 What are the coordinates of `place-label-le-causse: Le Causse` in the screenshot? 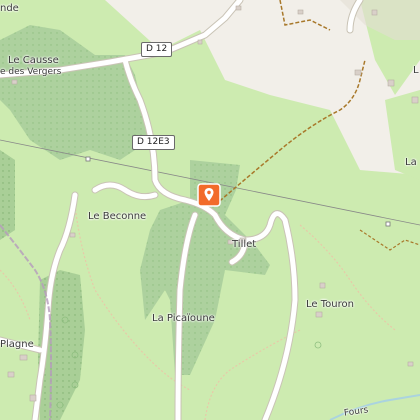 It's located at (33, 60).